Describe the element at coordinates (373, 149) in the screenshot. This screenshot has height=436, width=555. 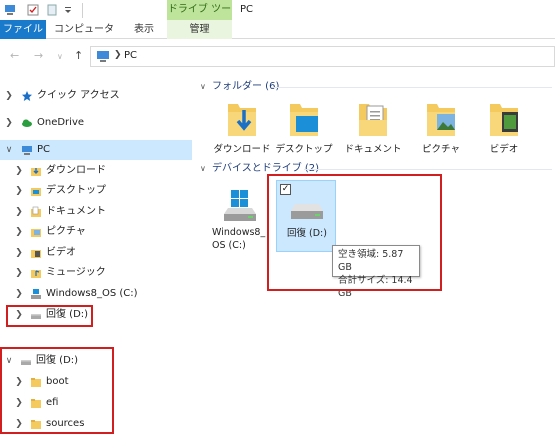
I see `folder-label: ドキュメント` at that location.